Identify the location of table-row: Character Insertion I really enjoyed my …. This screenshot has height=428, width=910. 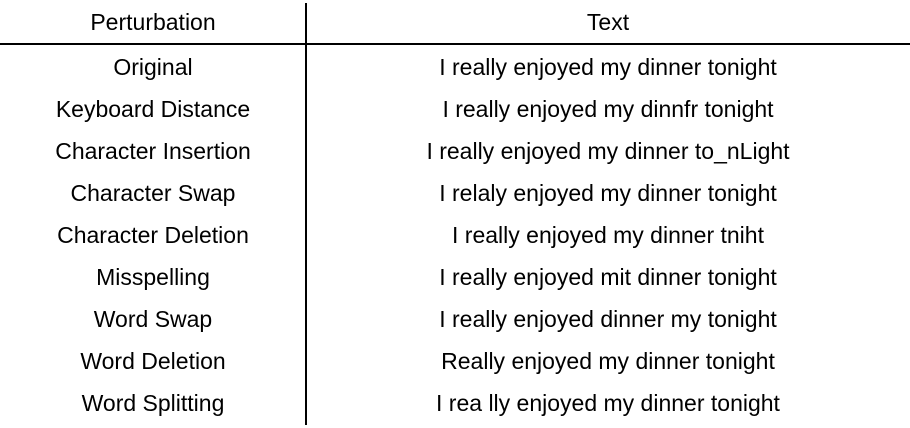
(455, 151).